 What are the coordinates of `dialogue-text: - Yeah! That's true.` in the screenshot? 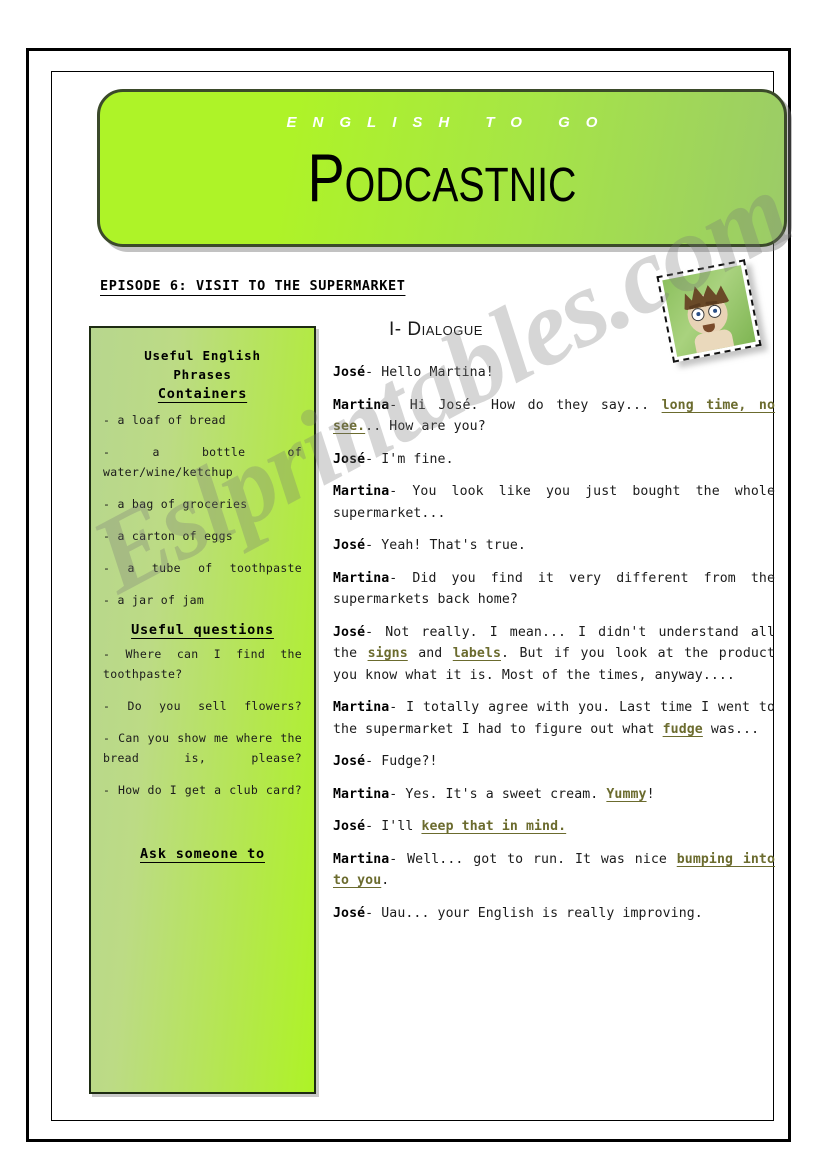 It's located at (445, 545).